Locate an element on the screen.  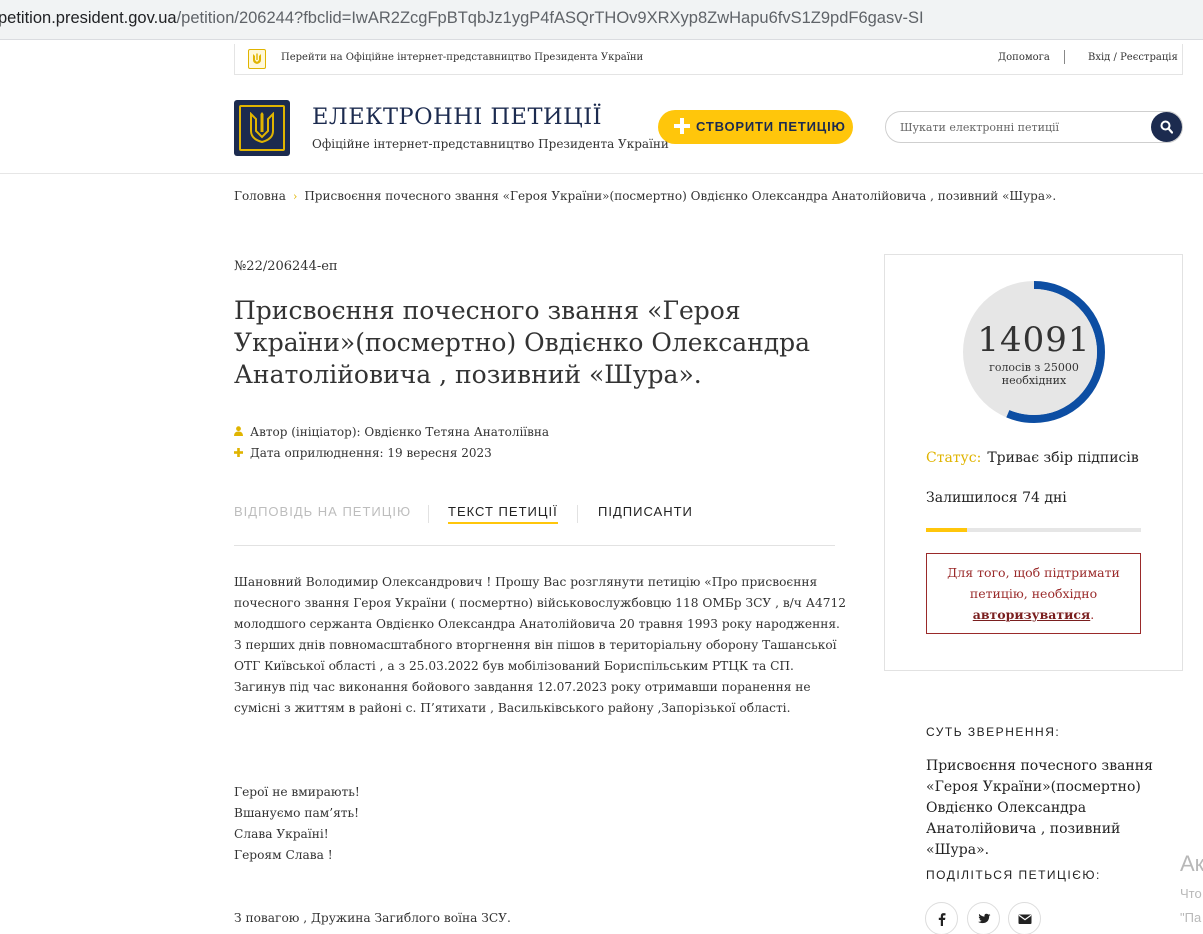
twitter-icon is located at coordinates (984, 918).